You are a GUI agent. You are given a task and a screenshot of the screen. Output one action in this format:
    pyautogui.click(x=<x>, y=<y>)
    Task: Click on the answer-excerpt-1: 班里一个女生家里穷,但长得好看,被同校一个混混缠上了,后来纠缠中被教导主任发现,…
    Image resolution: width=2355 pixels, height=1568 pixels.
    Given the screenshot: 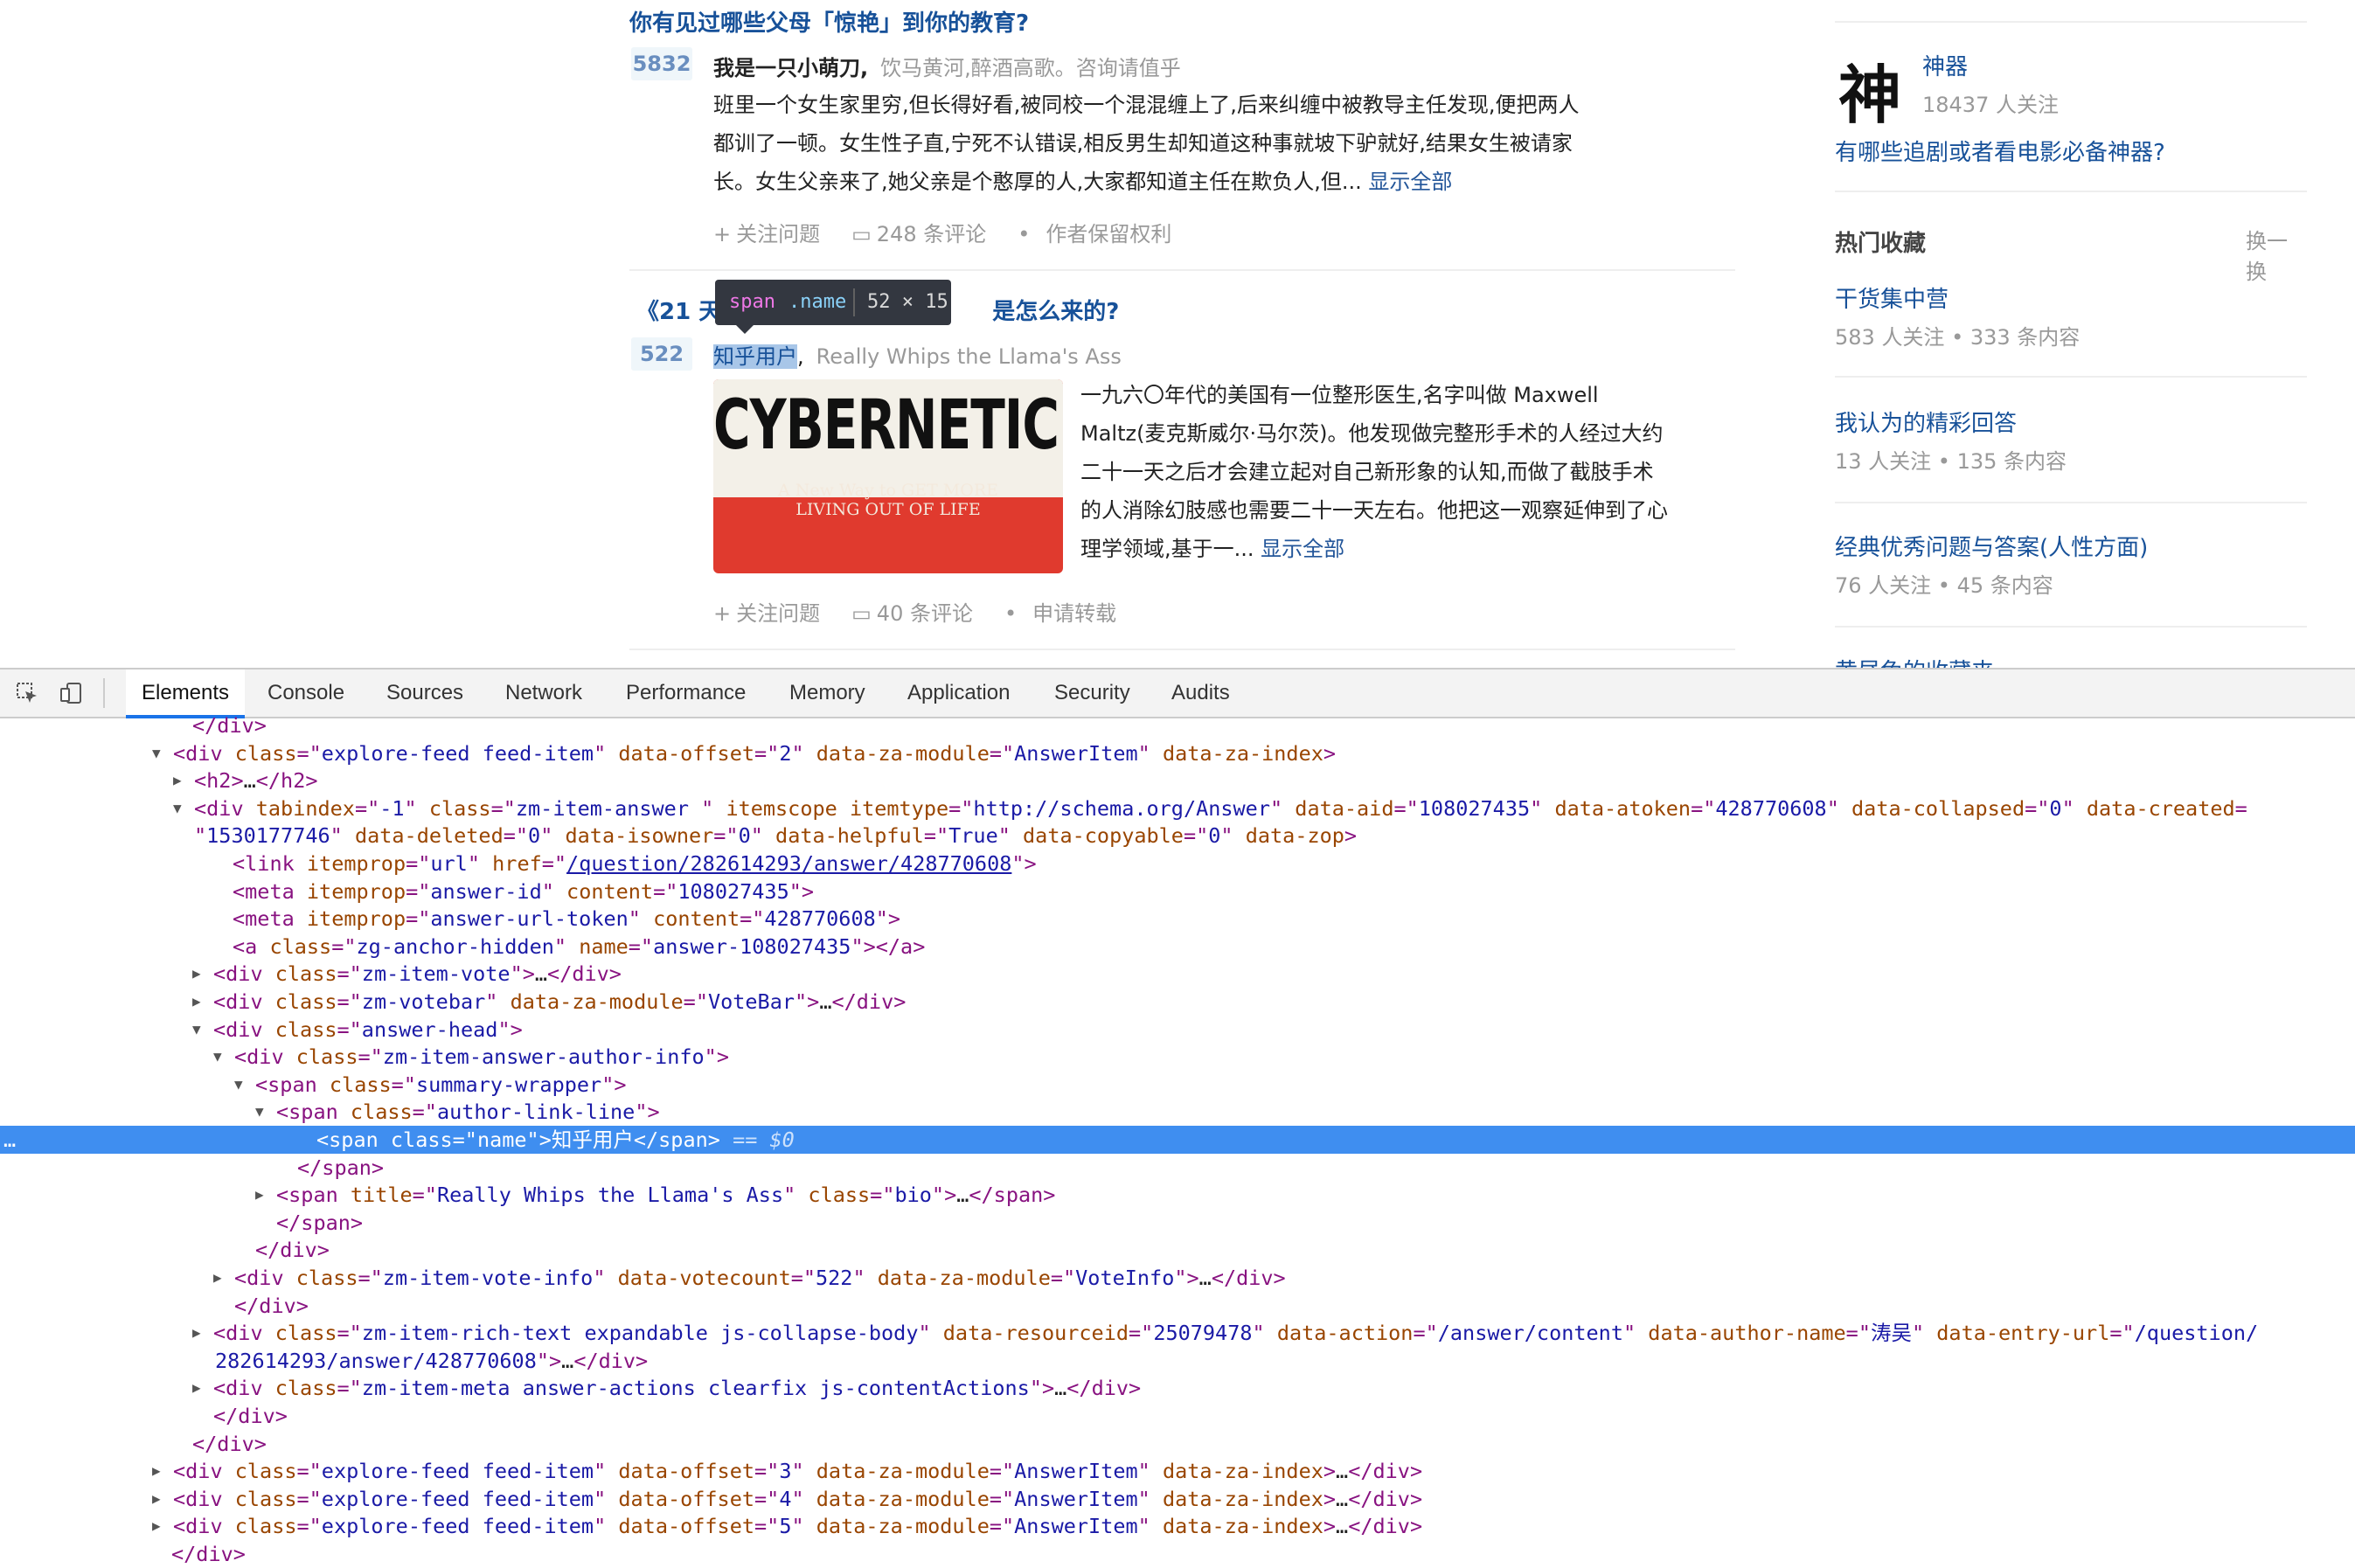 What is the action you would take?
    pyautogui.click(x=1229, y=144)
    